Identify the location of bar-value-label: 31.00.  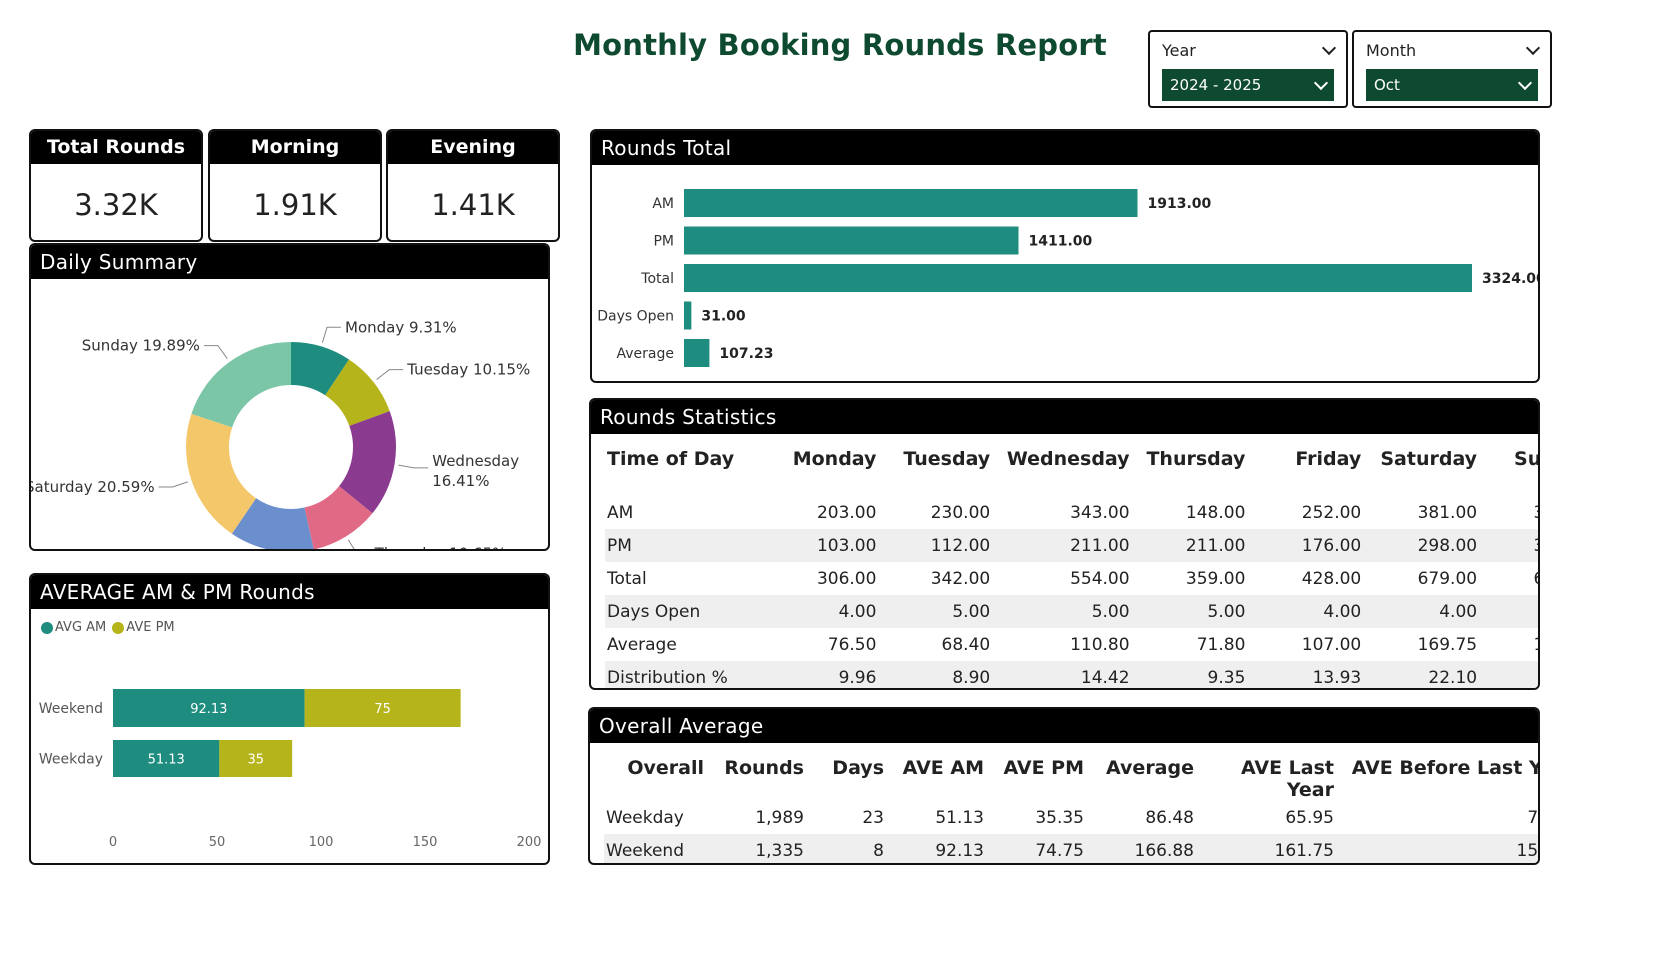
(723, 317).